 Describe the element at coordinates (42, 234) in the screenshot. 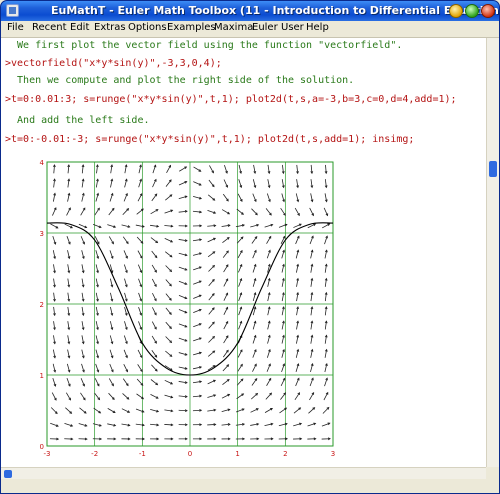

I see `y-tick-label: 3` at that location.